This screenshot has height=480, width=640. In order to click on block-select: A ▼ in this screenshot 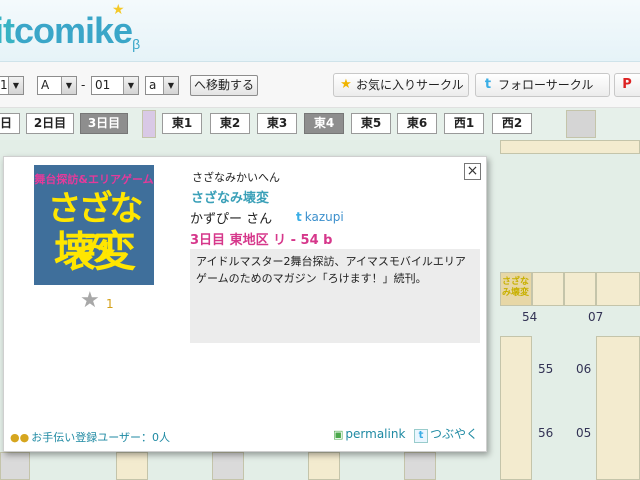, I will do `click(57, 85)`.